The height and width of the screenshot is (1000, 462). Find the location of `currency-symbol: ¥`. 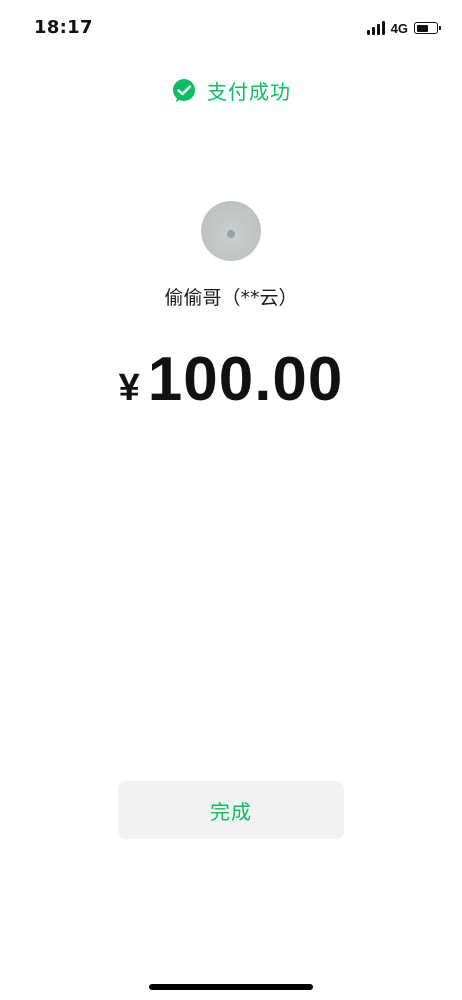

currency-symbol: ¥ is located at coordinates (129, 388).